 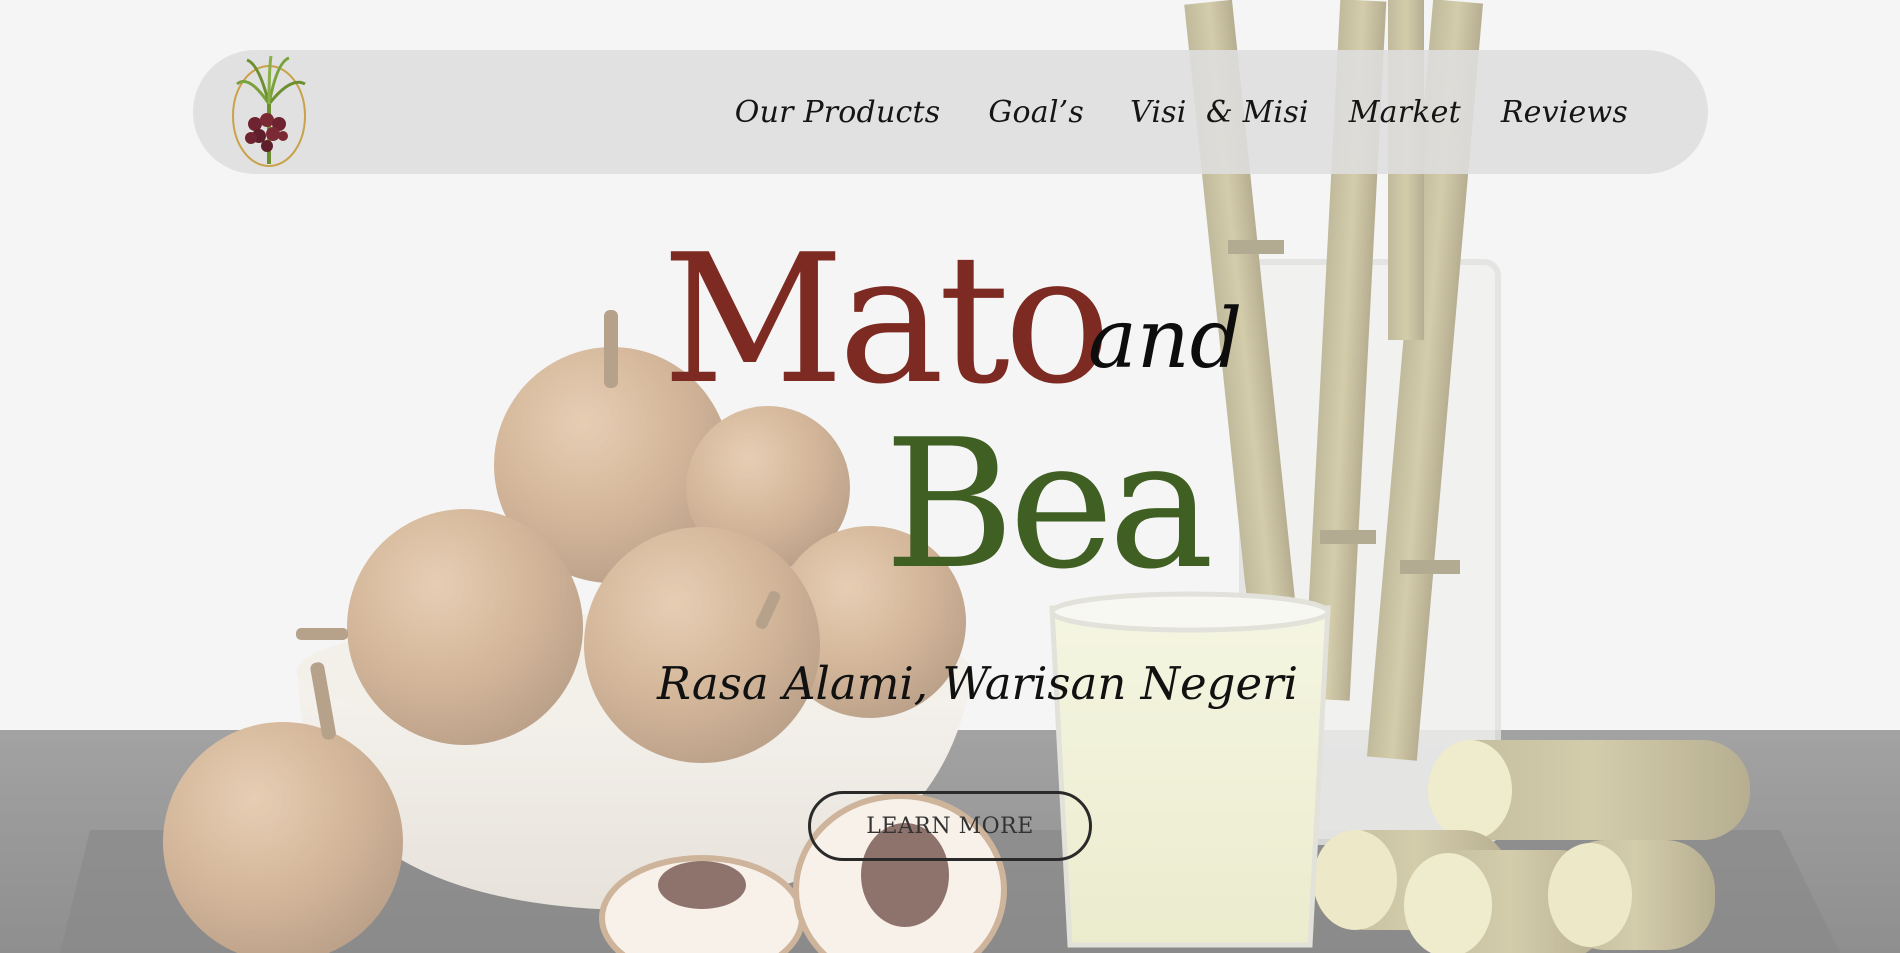 I want to click on nav-market: Market, so click(x=1405, y=112).